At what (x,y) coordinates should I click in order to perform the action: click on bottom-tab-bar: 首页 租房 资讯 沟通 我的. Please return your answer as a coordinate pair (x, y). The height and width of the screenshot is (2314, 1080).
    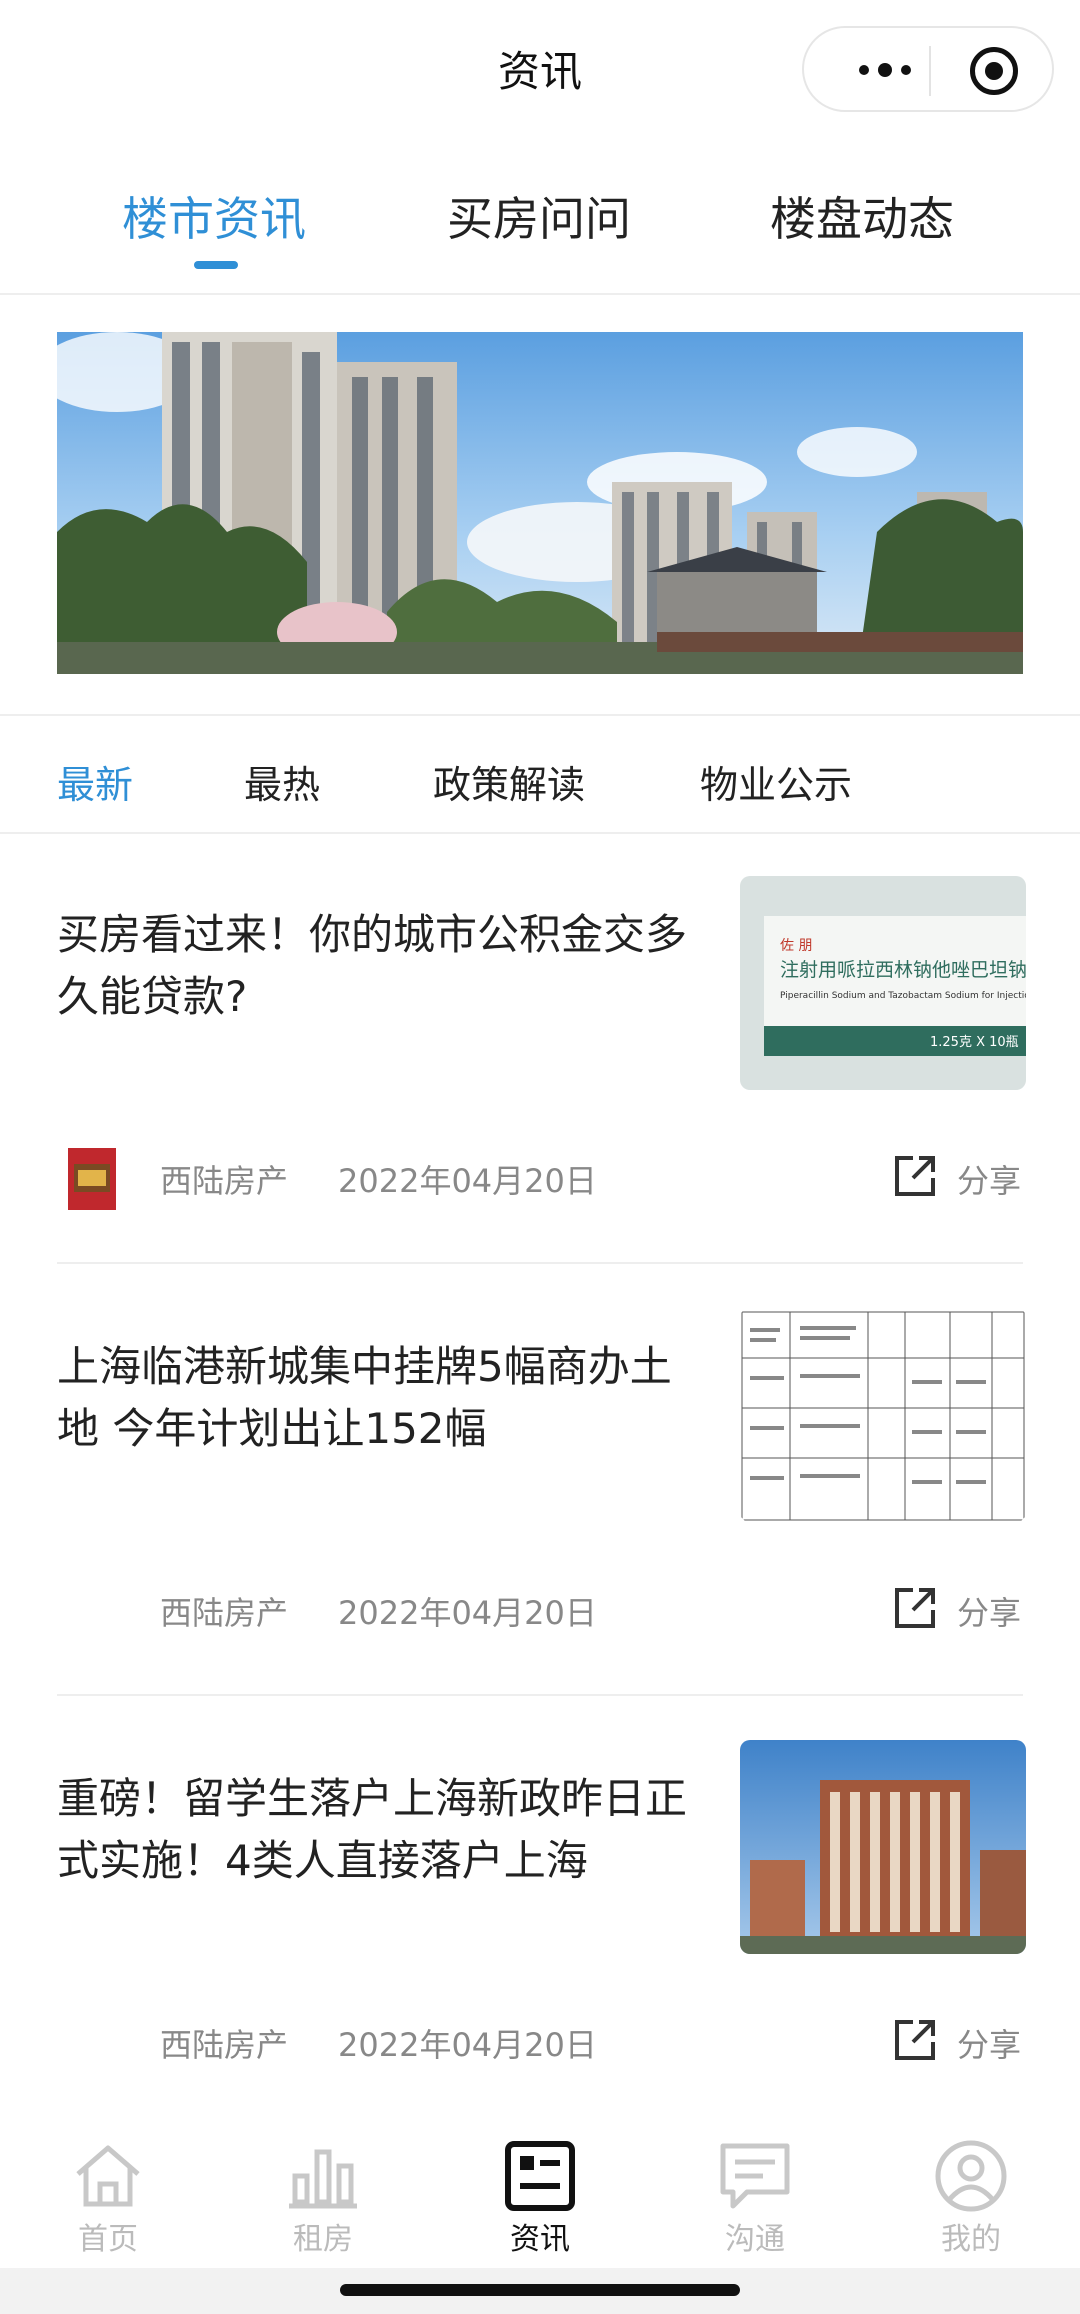
    Looking at the image, I should click on (540, 2188).